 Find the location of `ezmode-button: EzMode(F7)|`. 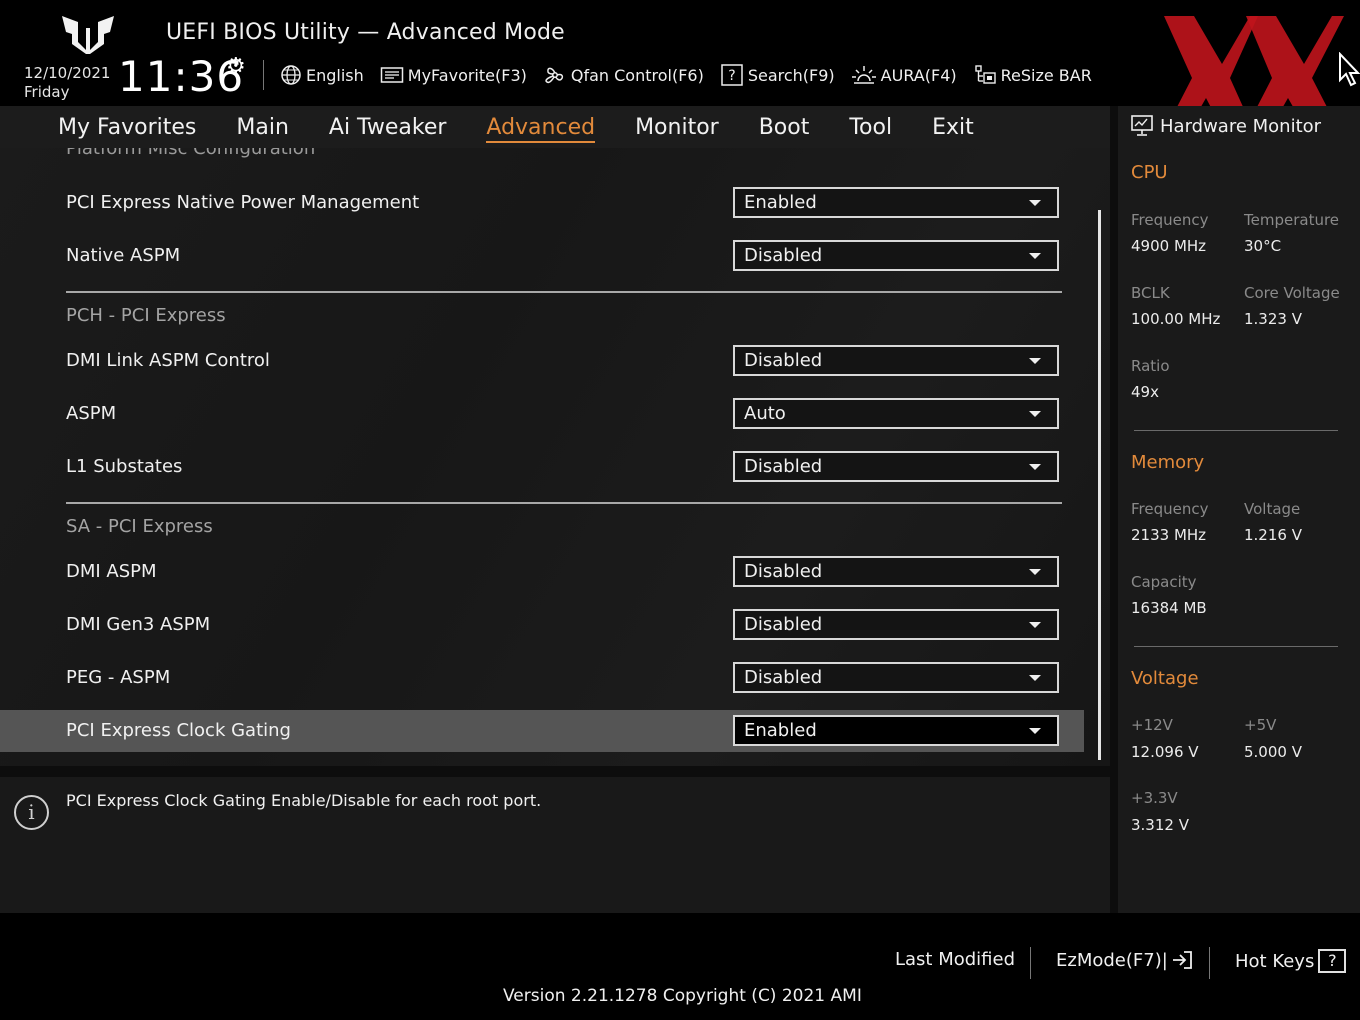

ezmode-button: EzMode(F7)| is located at coordinates (1125, 960).